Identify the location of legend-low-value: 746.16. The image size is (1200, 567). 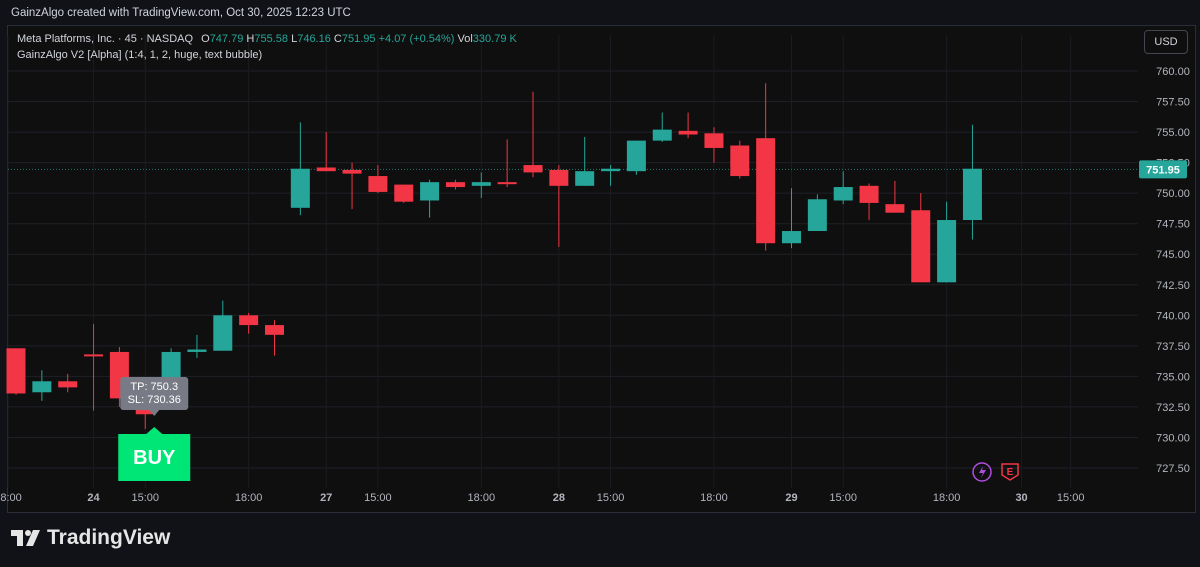
(314, 39).